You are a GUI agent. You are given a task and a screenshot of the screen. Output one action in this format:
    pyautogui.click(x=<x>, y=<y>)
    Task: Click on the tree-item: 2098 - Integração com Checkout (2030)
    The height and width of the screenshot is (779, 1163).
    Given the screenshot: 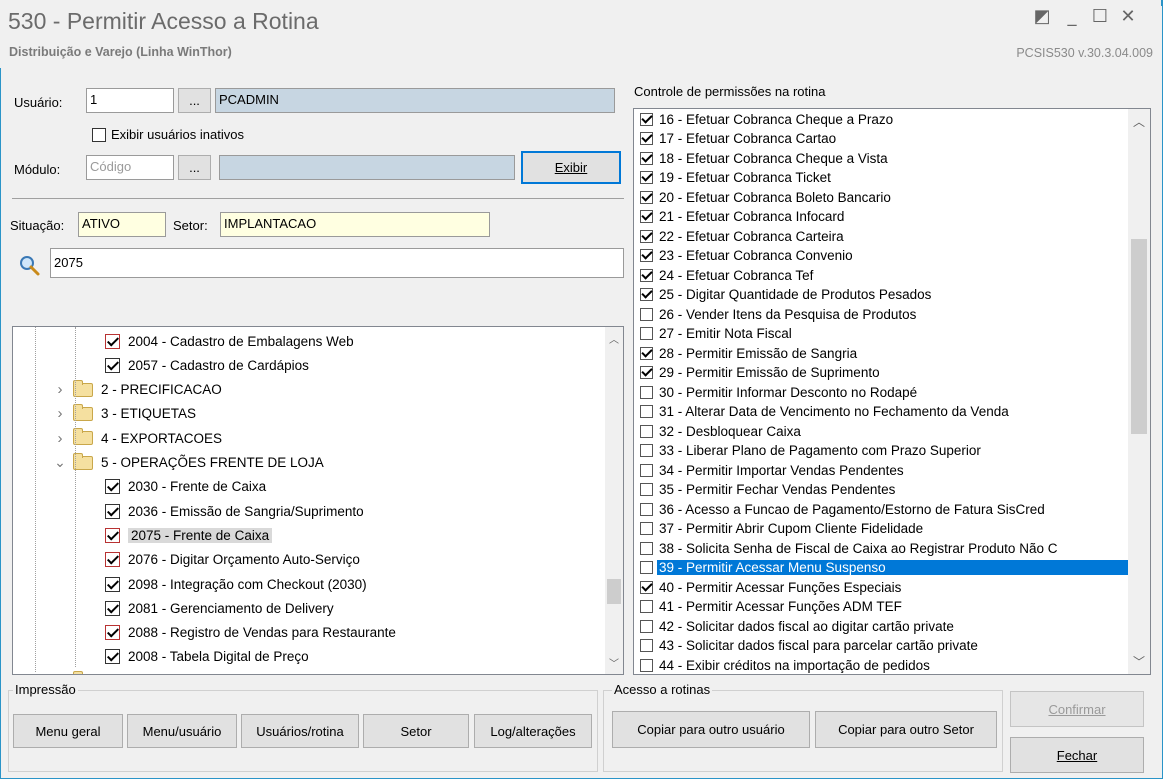 What is the action you would take?
    pyautogui.click(x=318, y=584)
    